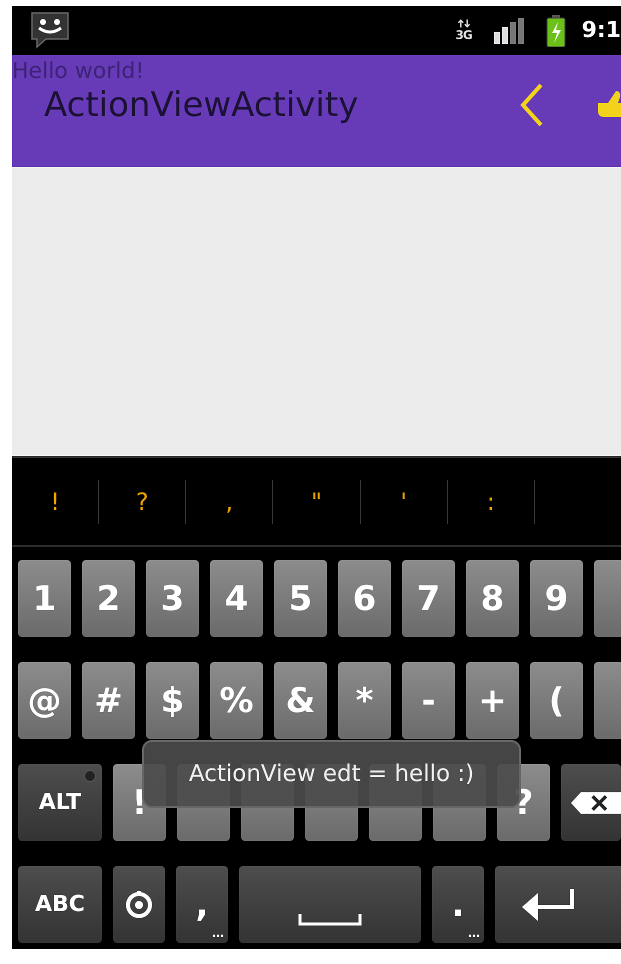 This screenshot has width=621, height=964. What do you see at coordinates (300, 598) in the screenshot?
I see `keyboard-key: 5` at bounding box center [300, 598].